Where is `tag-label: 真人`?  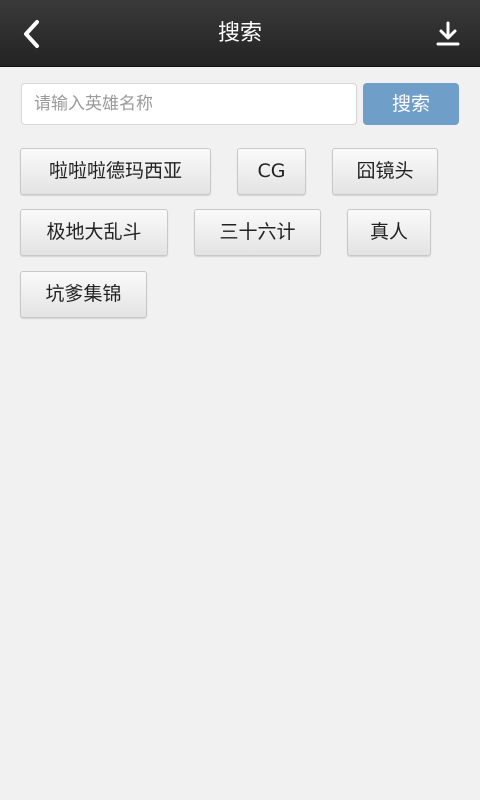
tag-label: 真人 is located at coordinates (388, 232).